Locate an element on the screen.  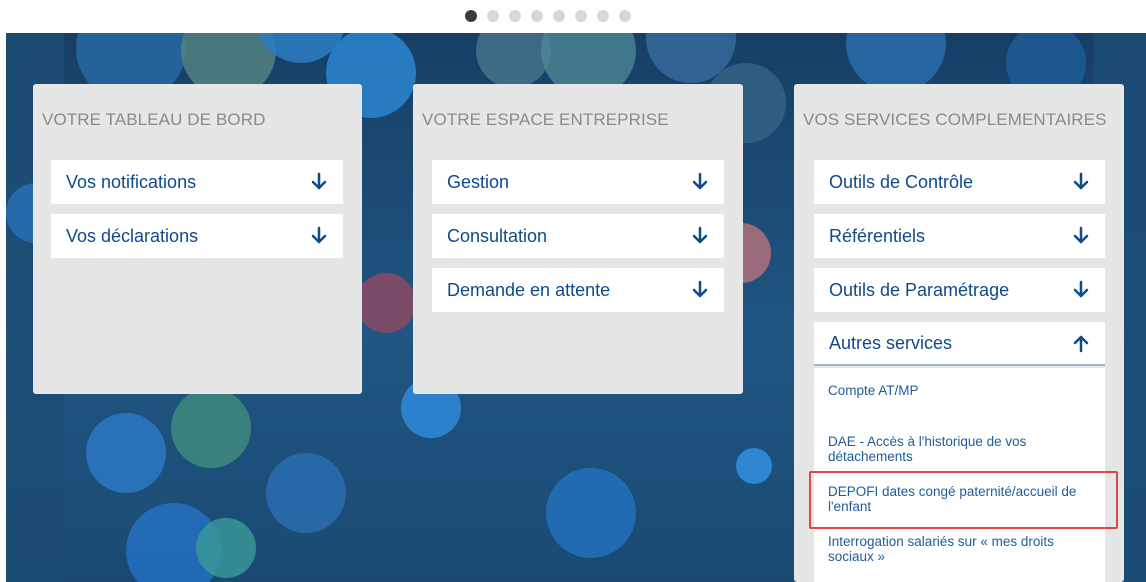
menu-item-consultation: Consultation is located at coordinates (578, 236).